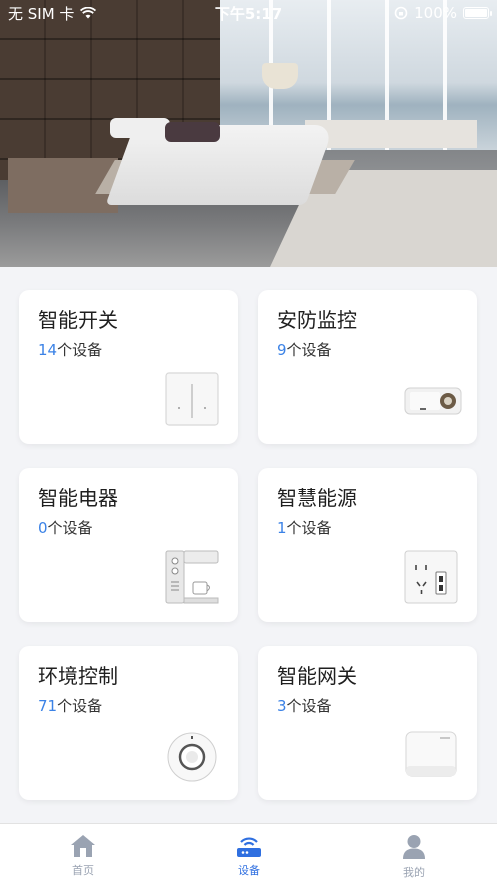 This screenshot has height=883, width=497. I want to click on coffee-machine-icon, so click(192, 577).